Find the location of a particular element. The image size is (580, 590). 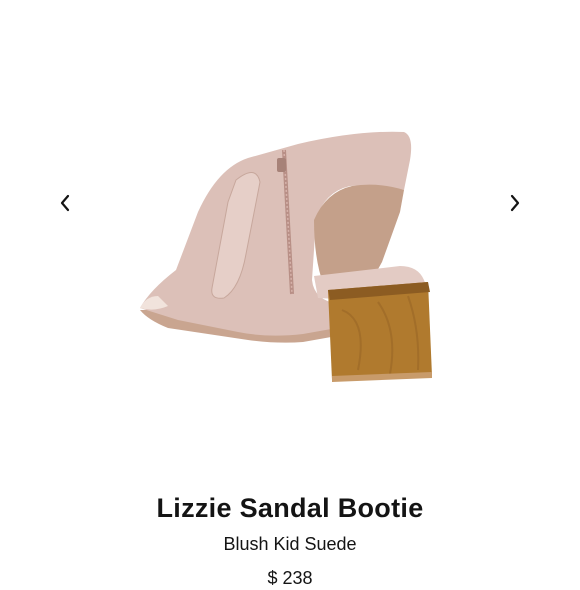

previous-image-button is located at coordinates (65, 203).